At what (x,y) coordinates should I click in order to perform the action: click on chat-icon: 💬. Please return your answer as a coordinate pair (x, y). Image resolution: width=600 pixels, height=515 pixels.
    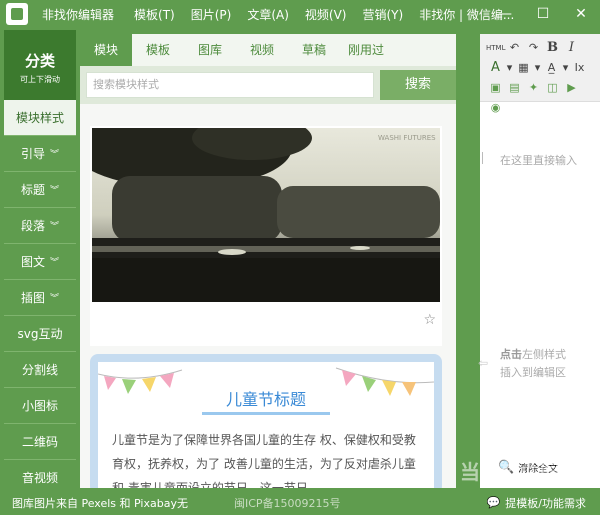
    Looking at the image, I should click on (493, 502).